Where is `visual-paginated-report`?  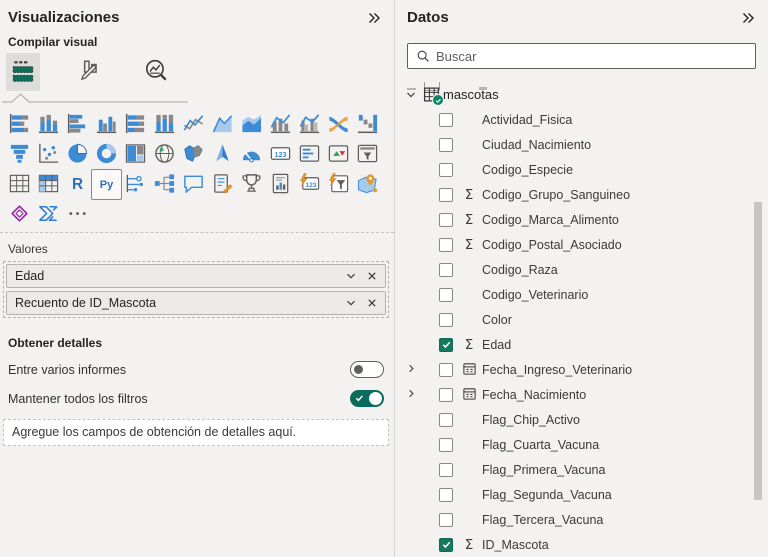
visual-paginated-report is located at coordinates (280, 184).